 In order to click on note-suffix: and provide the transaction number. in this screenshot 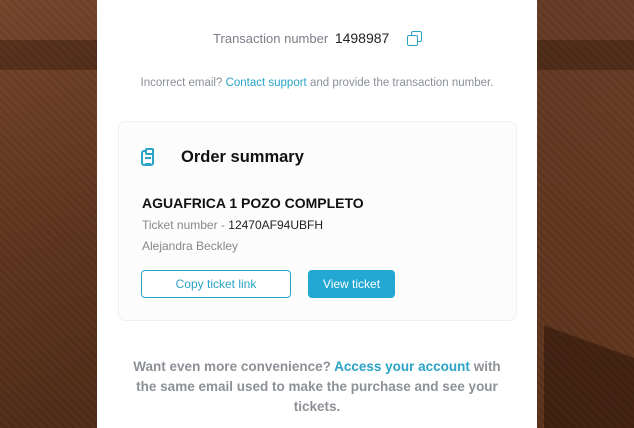, I will do `click(401, 83)`.